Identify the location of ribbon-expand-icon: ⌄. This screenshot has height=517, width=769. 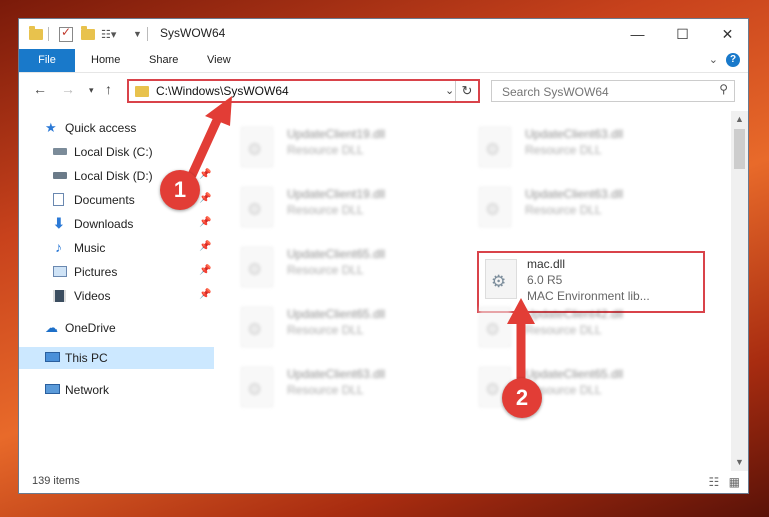
(713, 59).